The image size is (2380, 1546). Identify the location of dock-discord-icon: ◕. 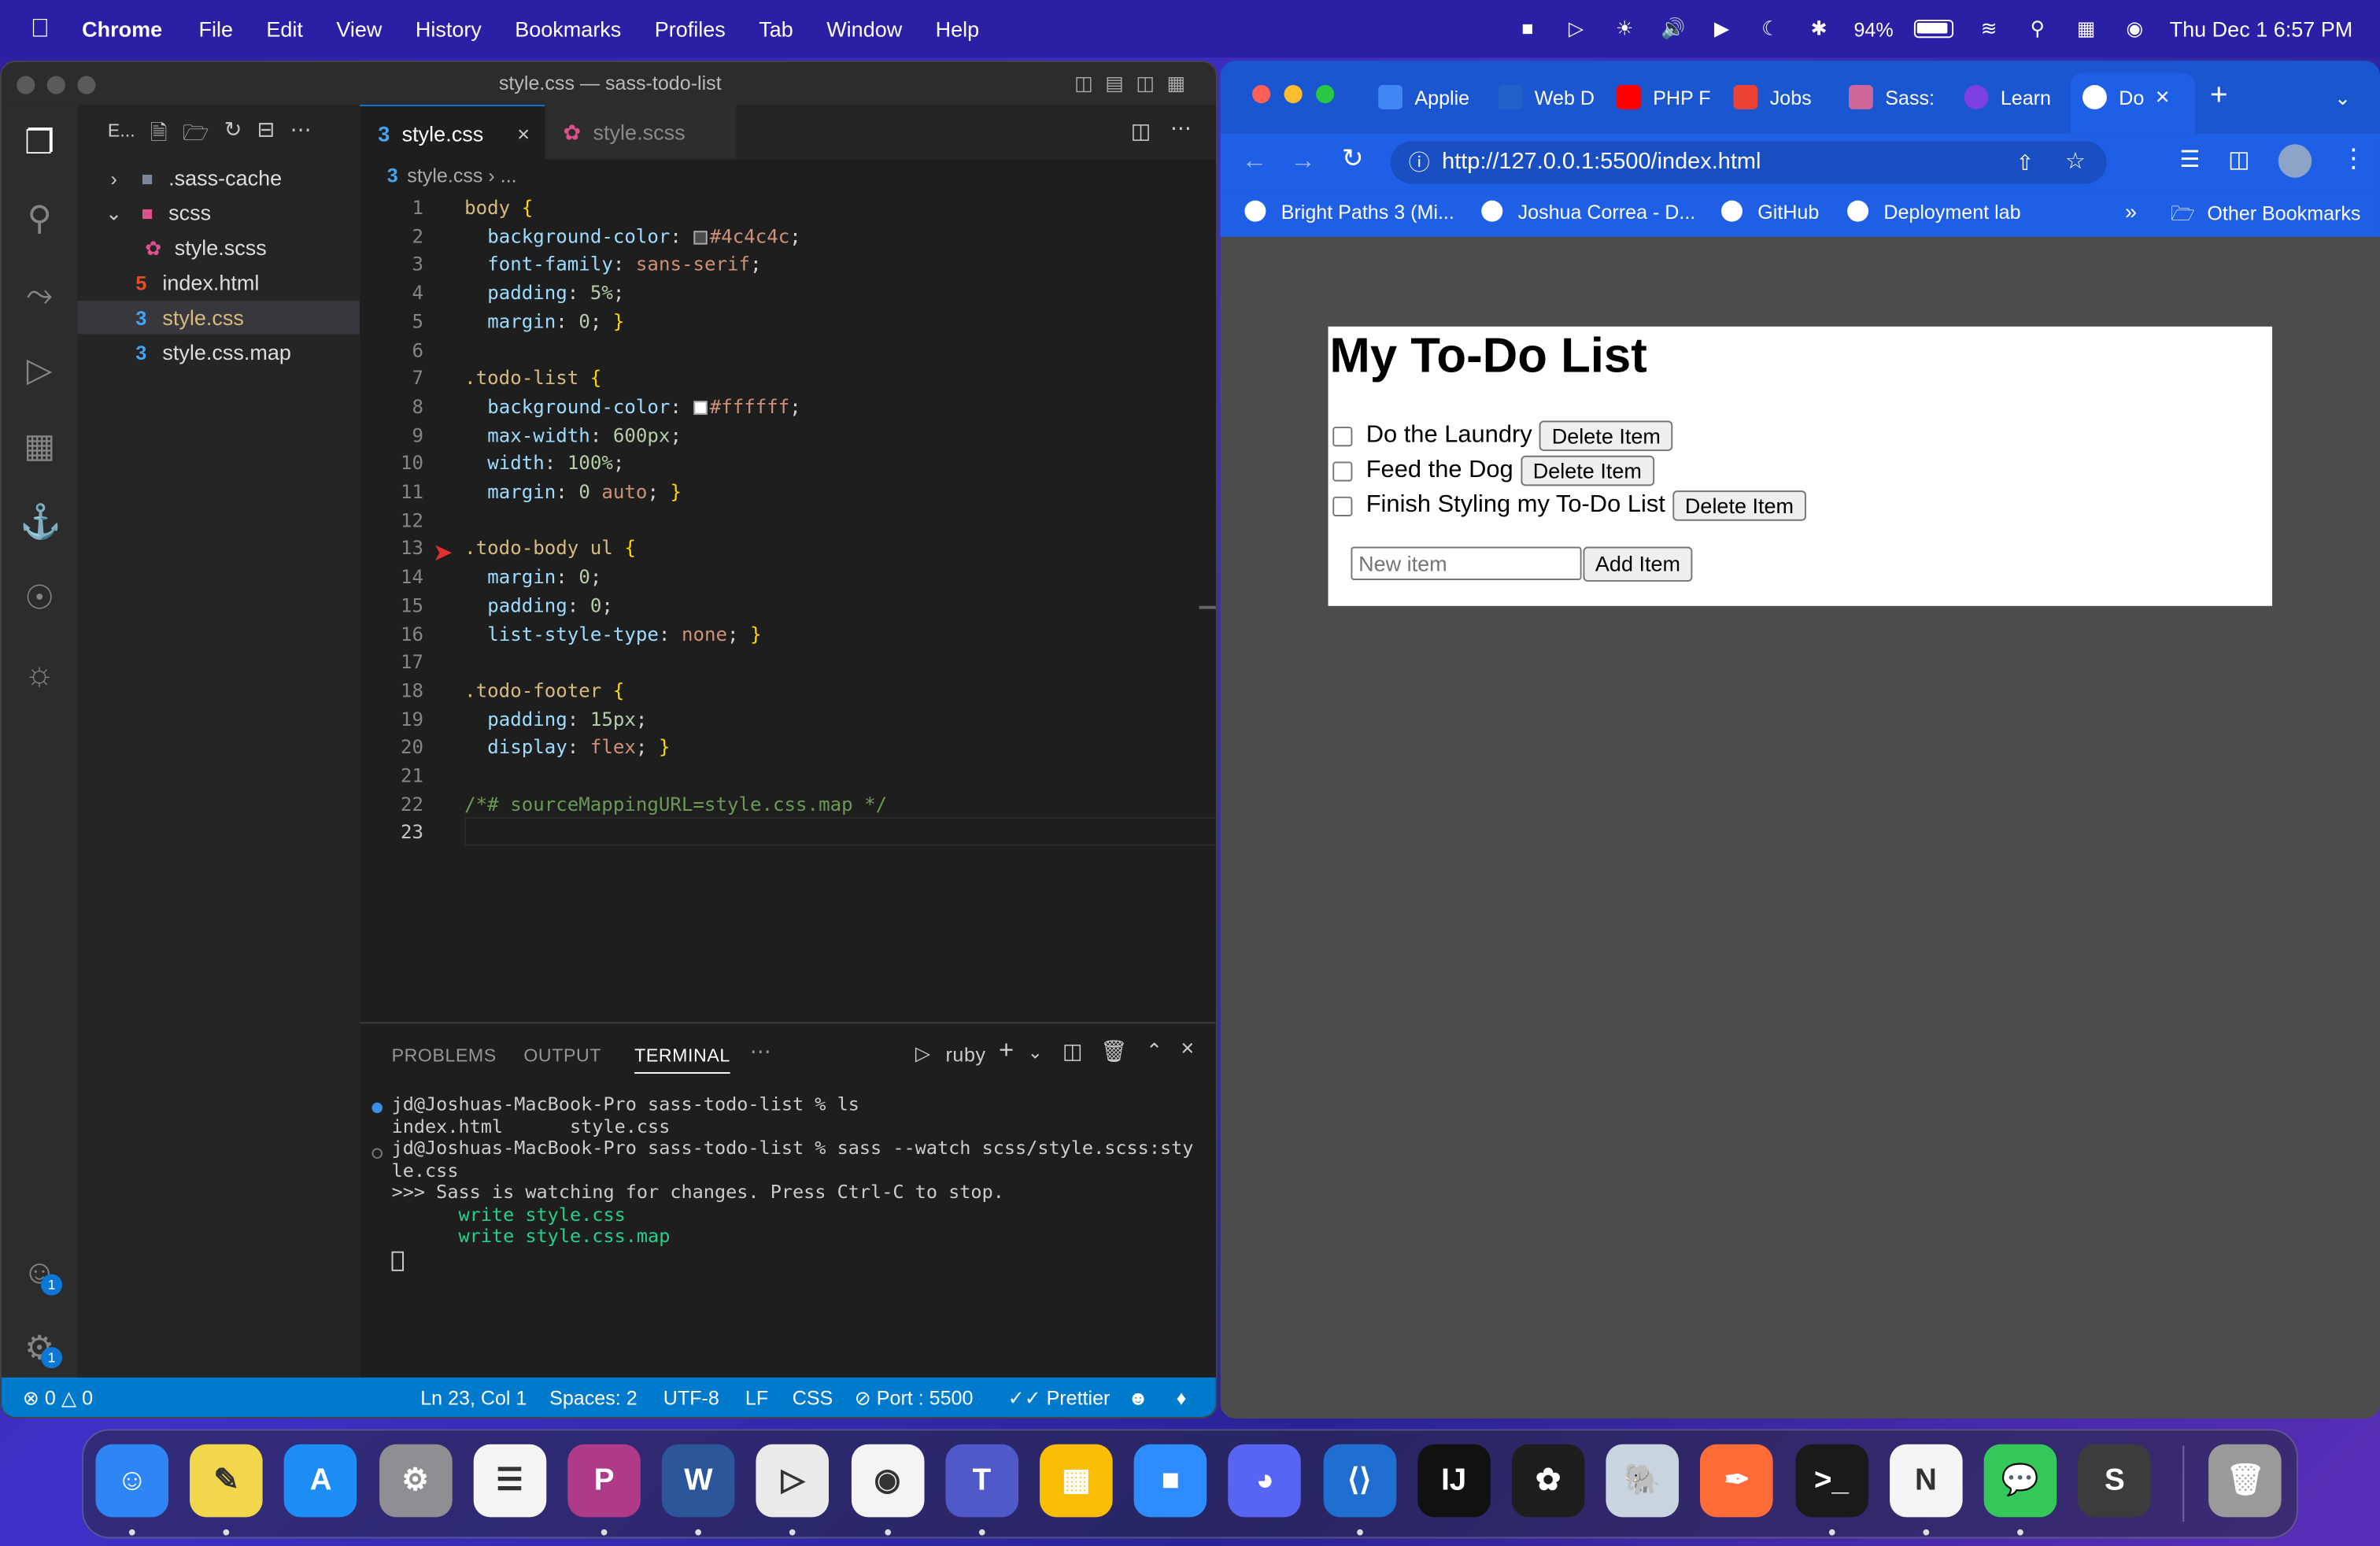
(1265, 1481).